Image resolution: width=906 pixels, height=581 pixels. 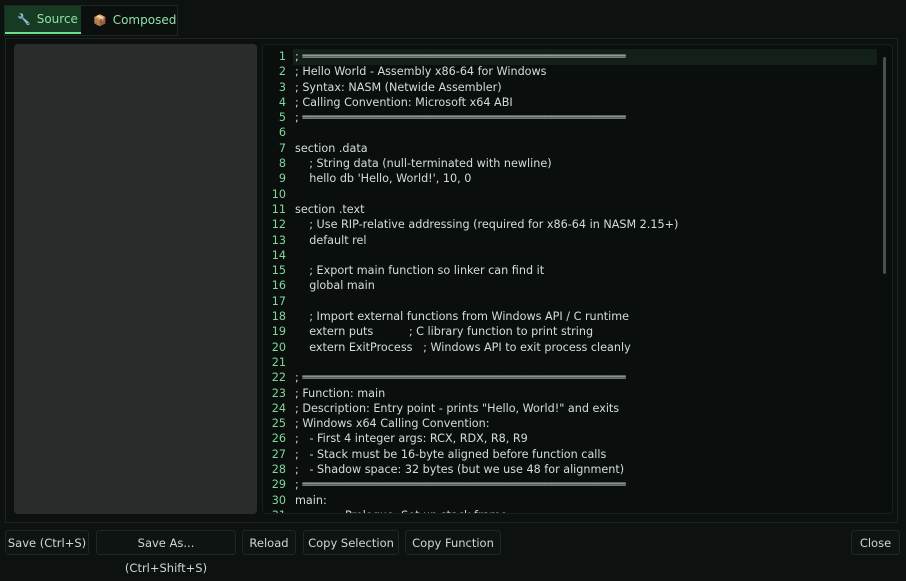 I want to click on copy-function-button: Copy Function, so click(x=453, y=542).